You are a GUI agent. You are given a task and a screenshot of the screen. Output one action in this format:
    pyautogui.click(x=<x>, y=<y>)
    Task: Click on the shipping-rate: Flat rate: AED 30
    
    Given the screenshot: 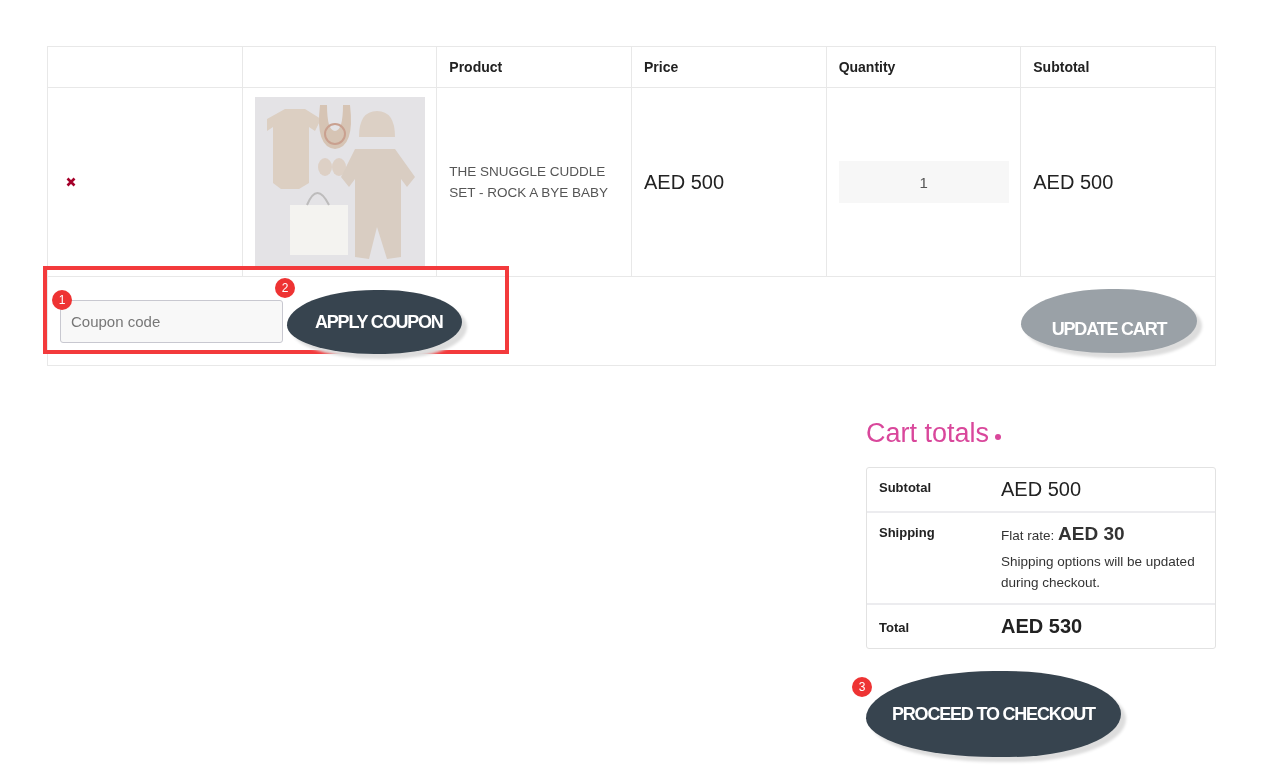 What is the action you would take?
    pyautogui.click(x=1063, y=534)
    